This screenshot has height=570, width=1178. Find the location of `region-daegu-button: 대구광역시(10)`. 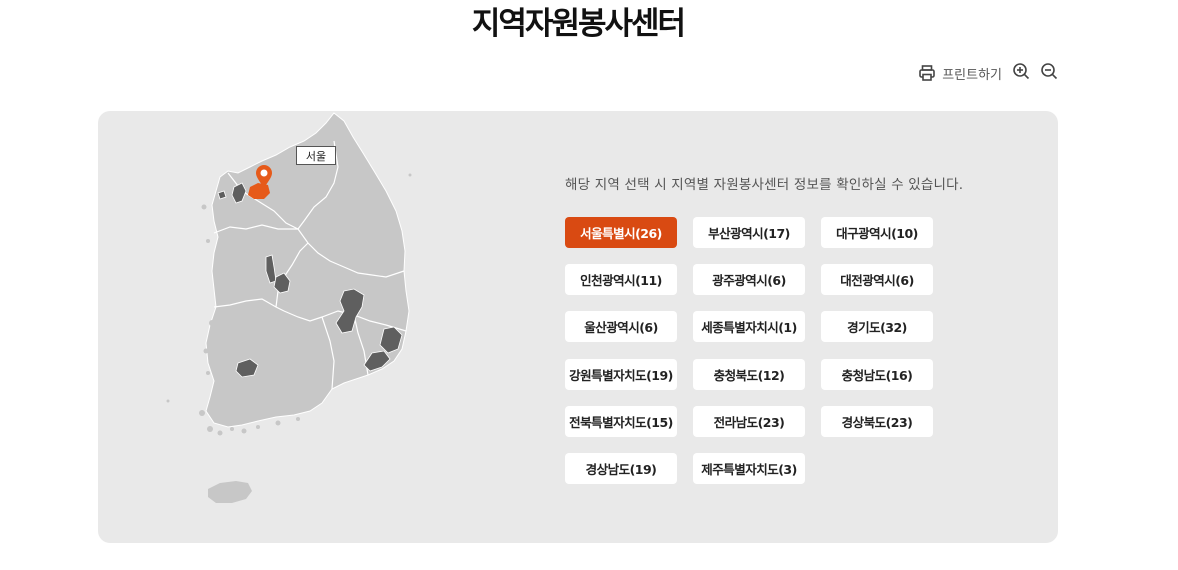

region-daegu-button: 대구광역시(10) is located at coordinates (877, 232).